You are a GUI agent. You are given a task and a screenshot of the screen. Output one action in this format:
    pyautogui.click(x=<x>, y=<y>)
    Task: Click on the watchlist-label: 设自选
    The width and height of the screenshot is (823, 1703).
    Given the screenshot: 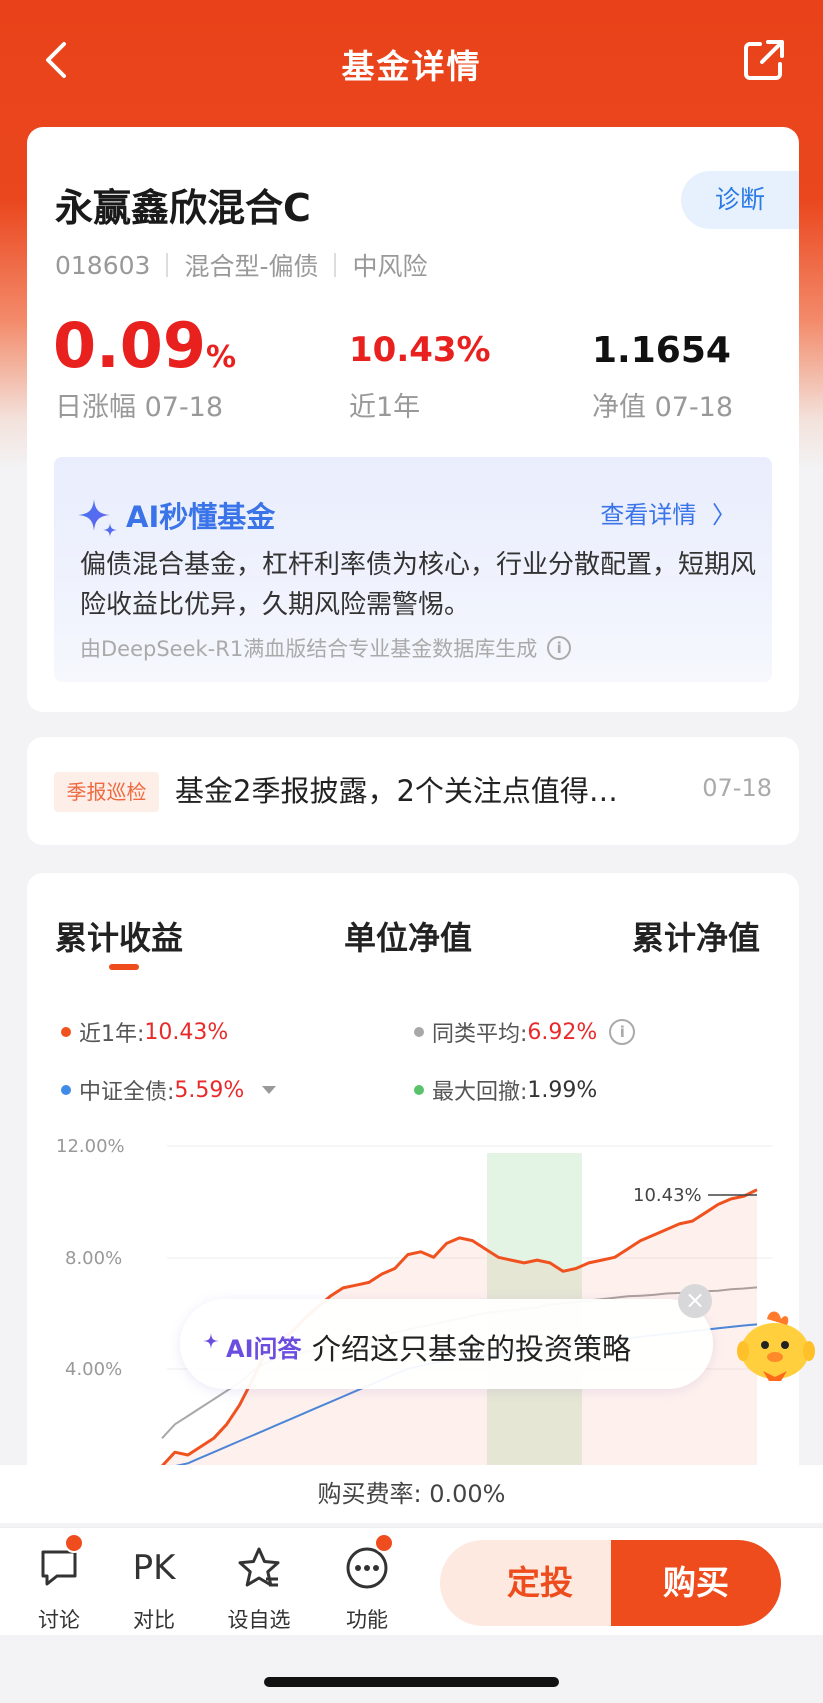 What is the action you would take?
    pyautogui.click(x=259, y=1620)
    